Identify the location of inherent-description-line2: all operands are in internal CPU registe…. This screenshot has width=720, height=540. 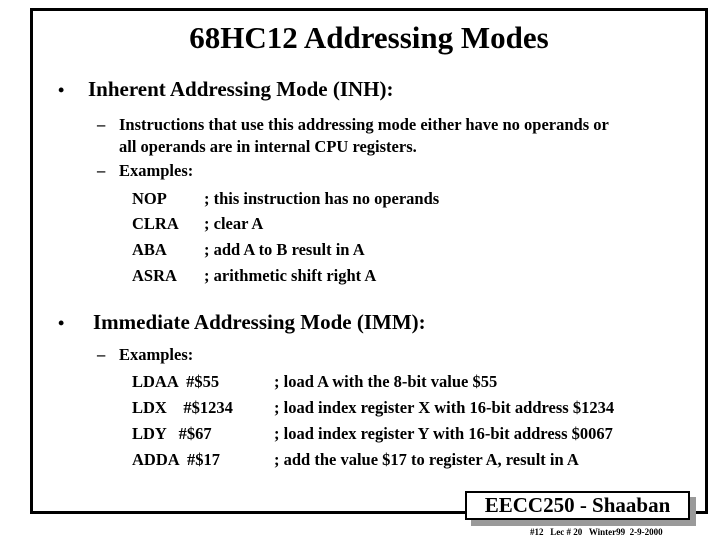
(268, 146).